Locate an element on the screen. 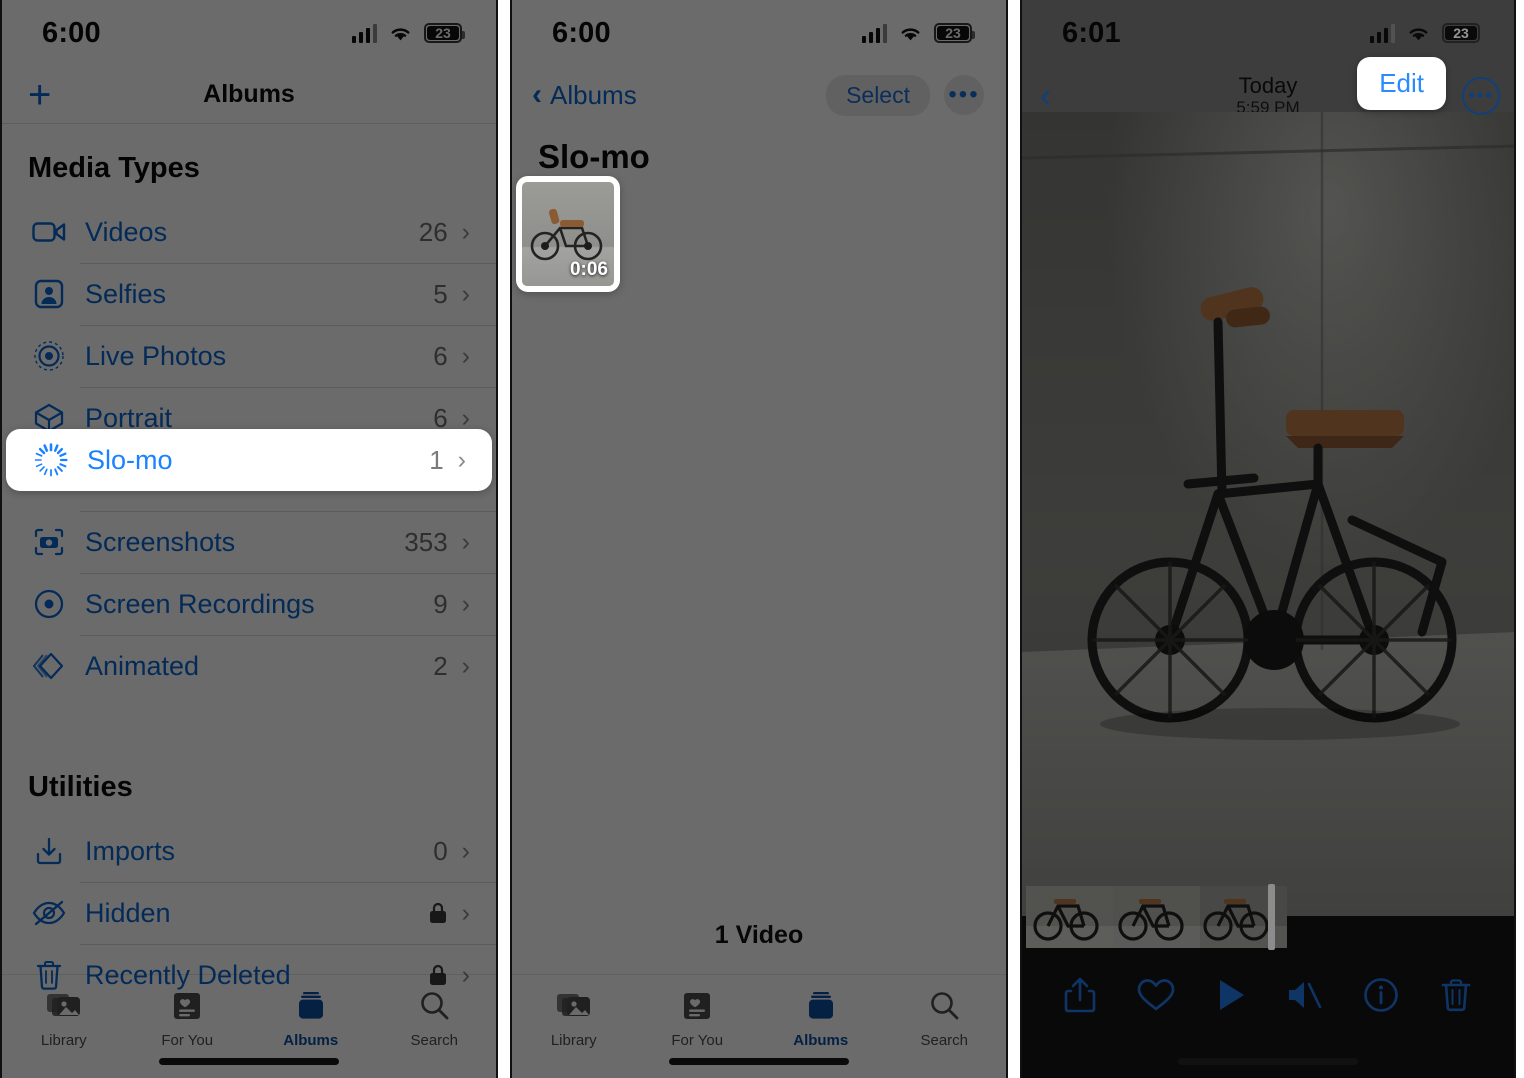  list-item-screen-recordings: Screen Recordings 9 › is located at coordinates (249, 604).